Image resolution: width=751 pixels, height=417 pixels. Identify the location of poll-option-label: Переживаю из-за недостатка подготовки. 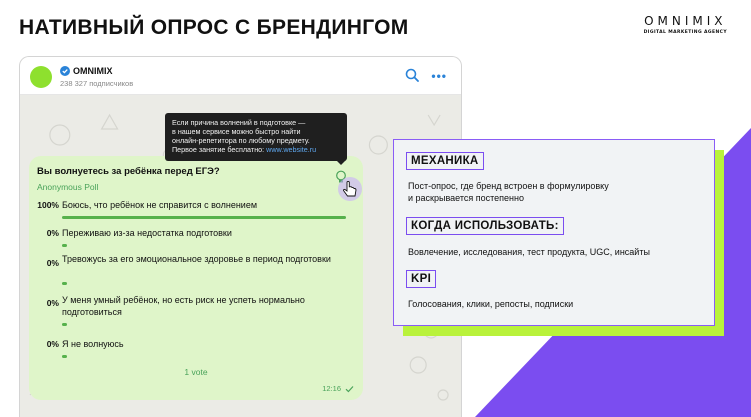
(147, 233).